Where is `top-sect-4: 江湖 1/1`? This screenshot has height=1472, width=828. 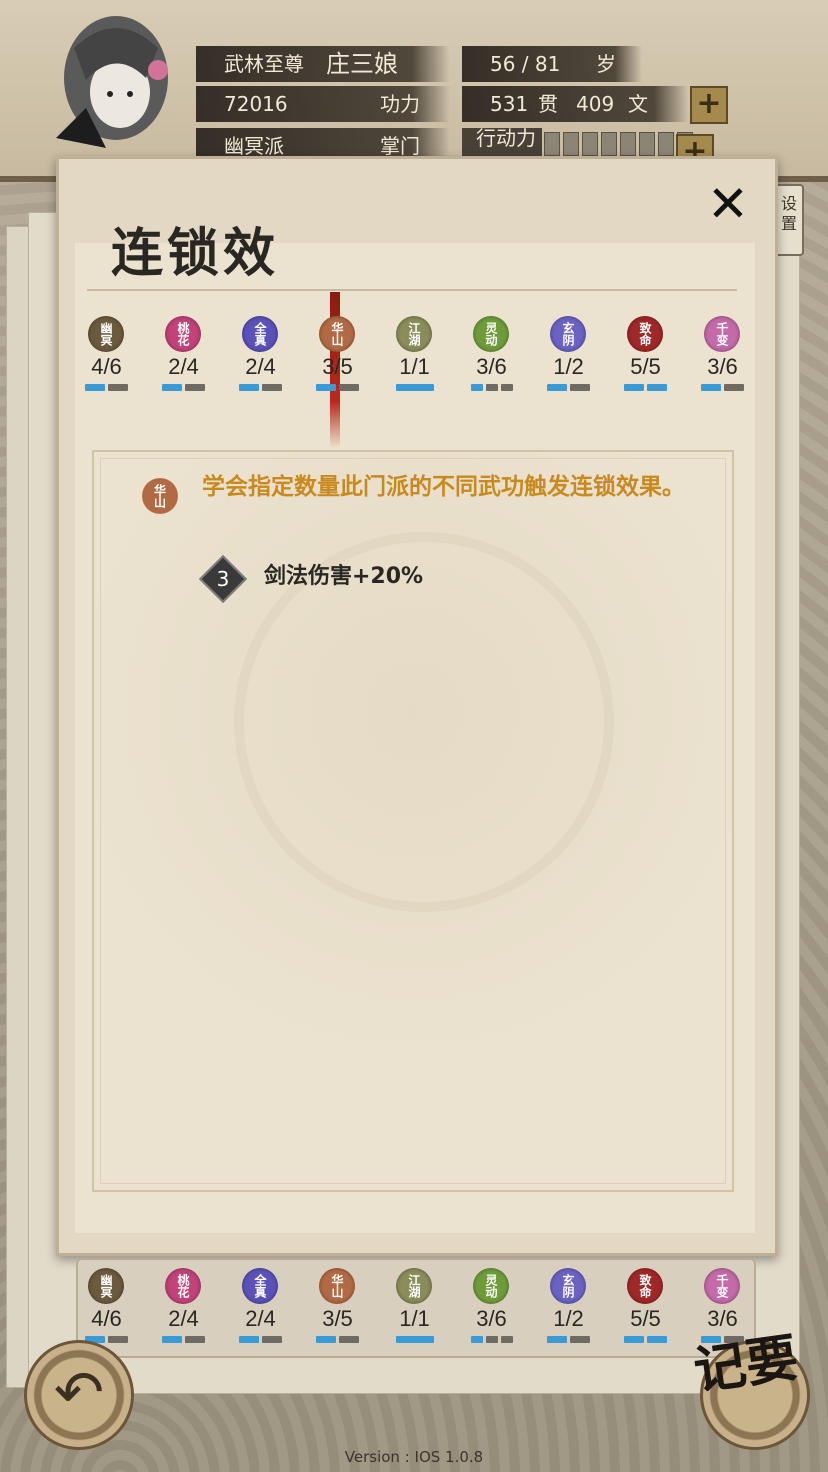 top-sect-4: 江湖 1/1 is located at coordinates (414, 361).